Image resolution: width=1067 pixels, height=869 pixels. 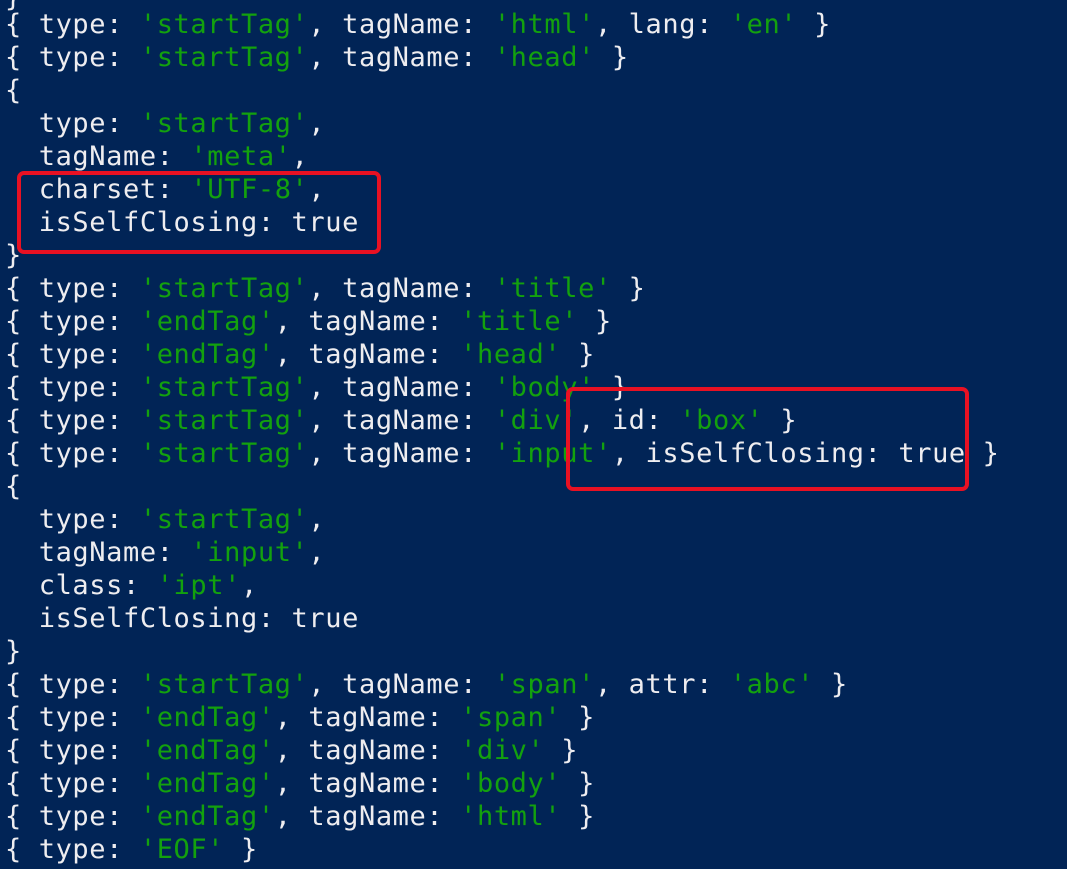 I want to click on code-token: type:, so click(x=72, y=123).